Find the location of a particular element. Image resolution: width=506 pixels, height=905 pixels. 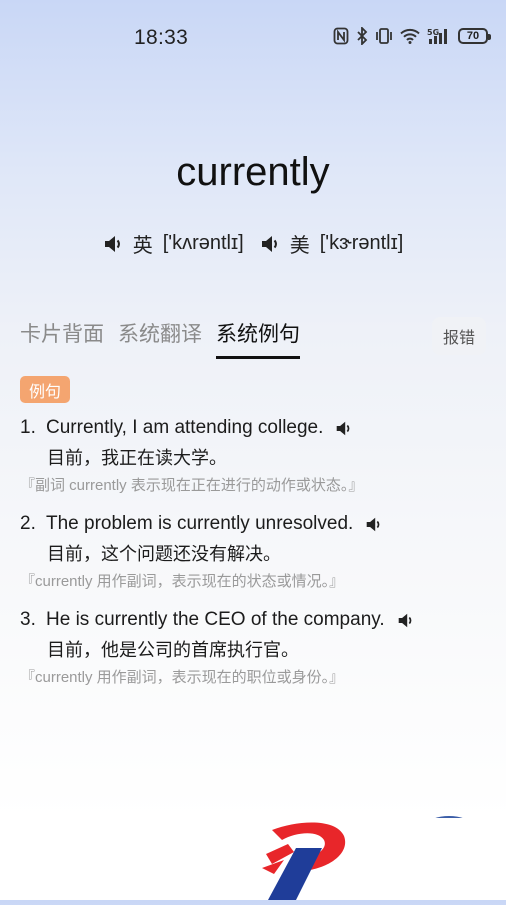

example-en: 1. Currently, I am attending college. is located at coordinates (253, 428).